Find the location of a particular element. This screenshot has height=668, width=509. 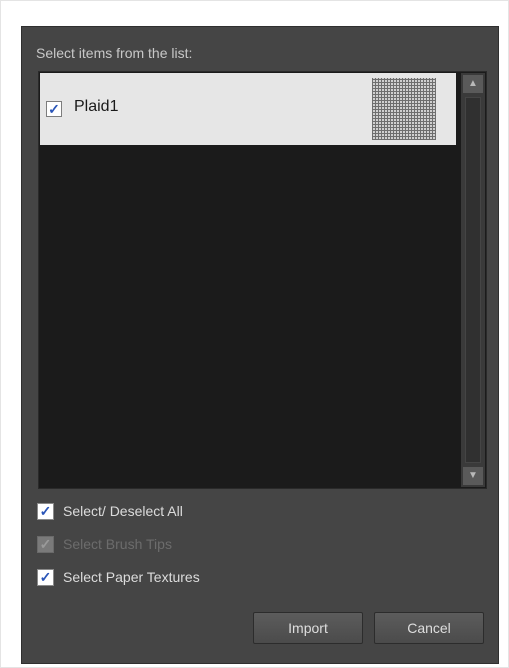

item-label: Plaid1 is located at coordinates (96, 106).